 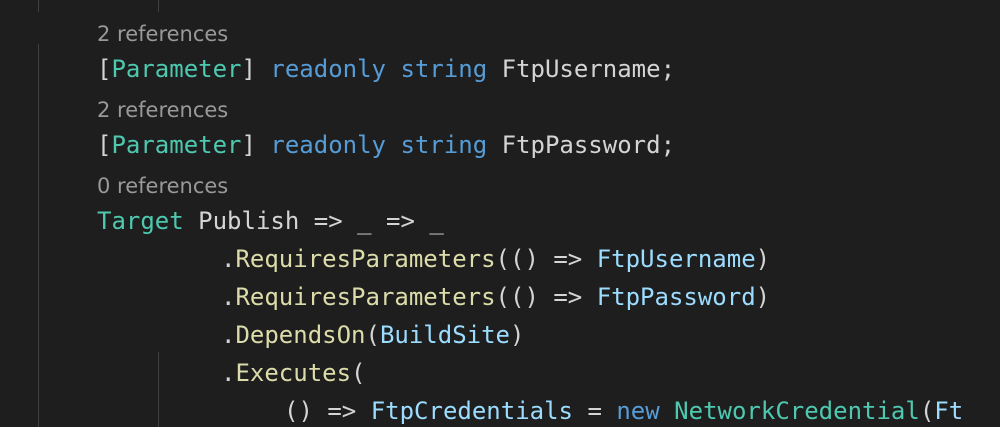 I want to click on type-target: Target, so click(x=140, y=221).